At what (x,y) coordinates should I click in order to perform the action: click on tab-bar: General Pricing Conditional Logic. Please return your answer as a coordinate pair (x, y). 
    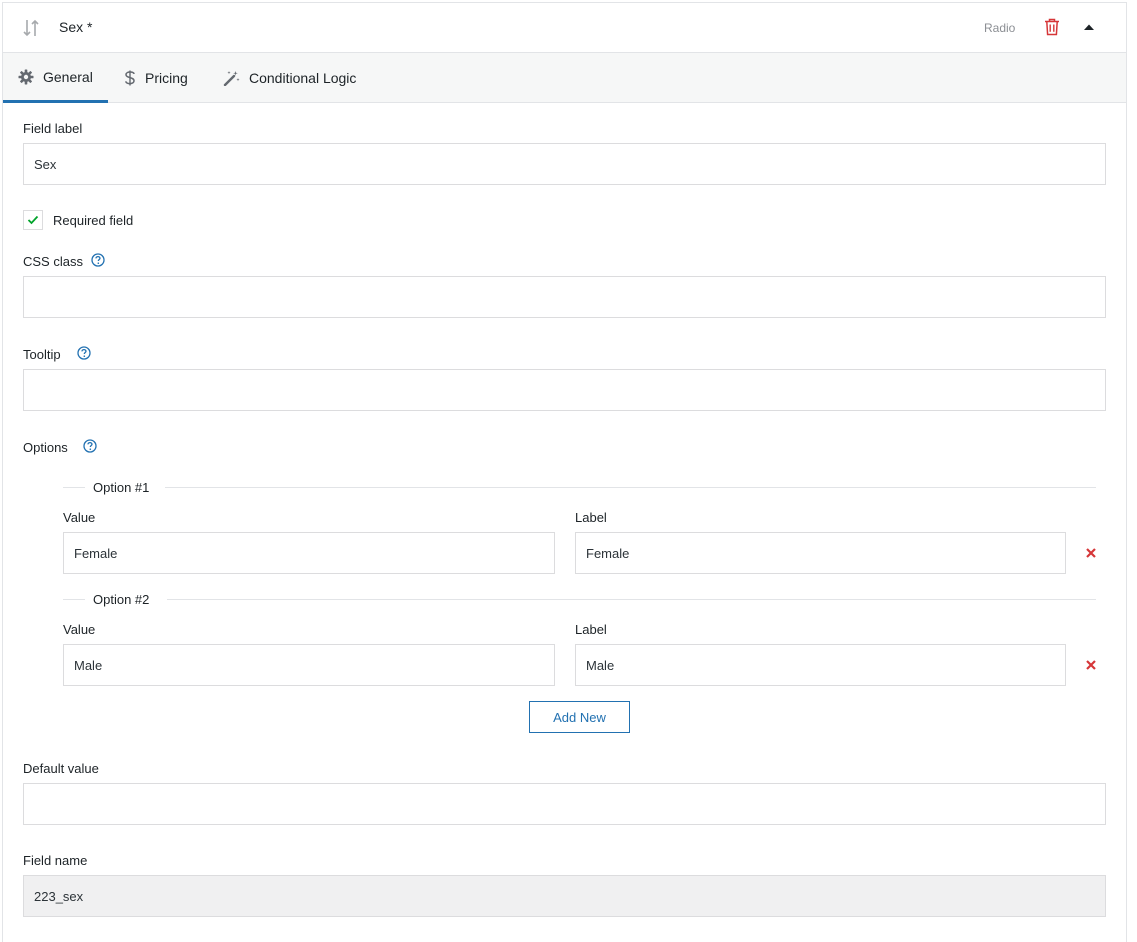
    Looking at the image, I should click on (564, 78).